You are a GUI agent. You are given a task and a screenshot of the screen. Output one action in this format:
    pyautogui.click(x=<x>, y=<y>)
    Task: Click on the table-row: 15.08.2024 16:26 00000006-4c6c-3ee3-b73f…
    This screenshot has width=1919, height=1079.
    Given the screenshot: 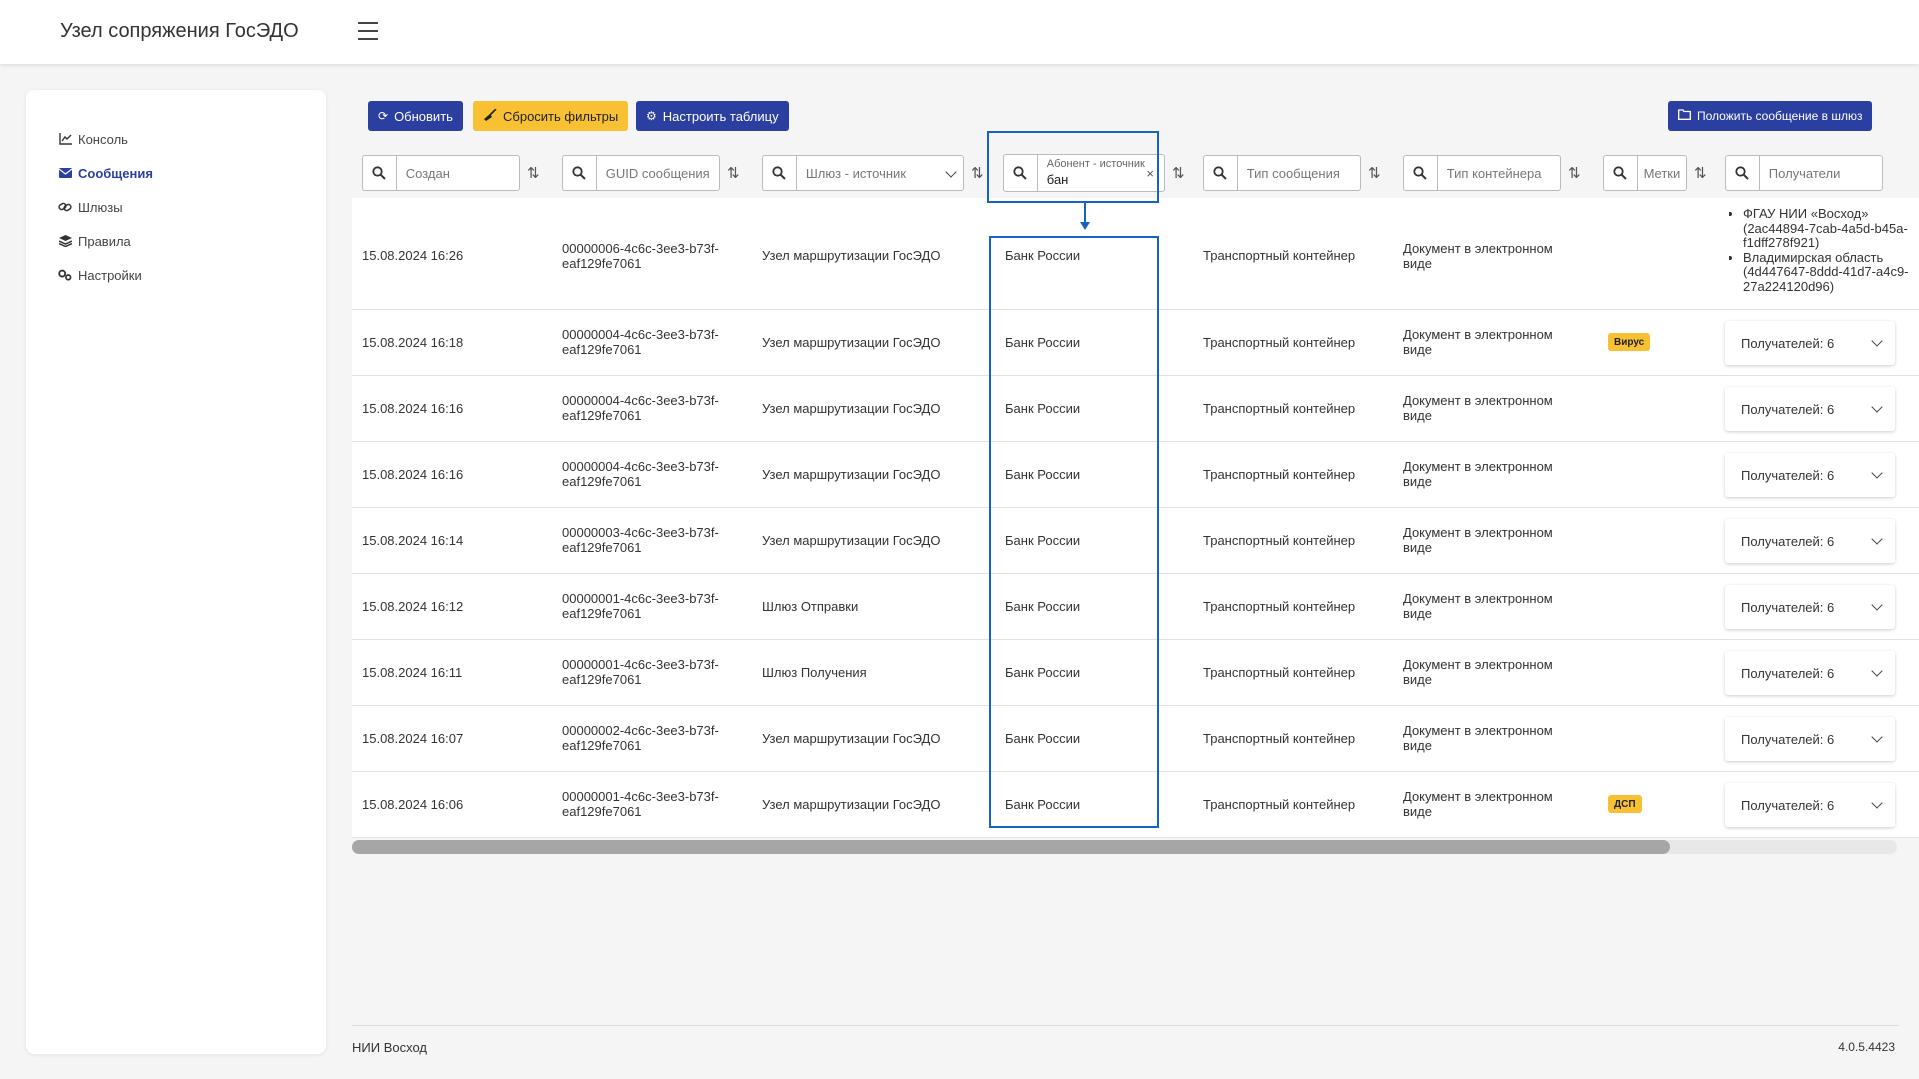 What is the action you would take?
    pyautogui.click(x=1135, y=254)
    